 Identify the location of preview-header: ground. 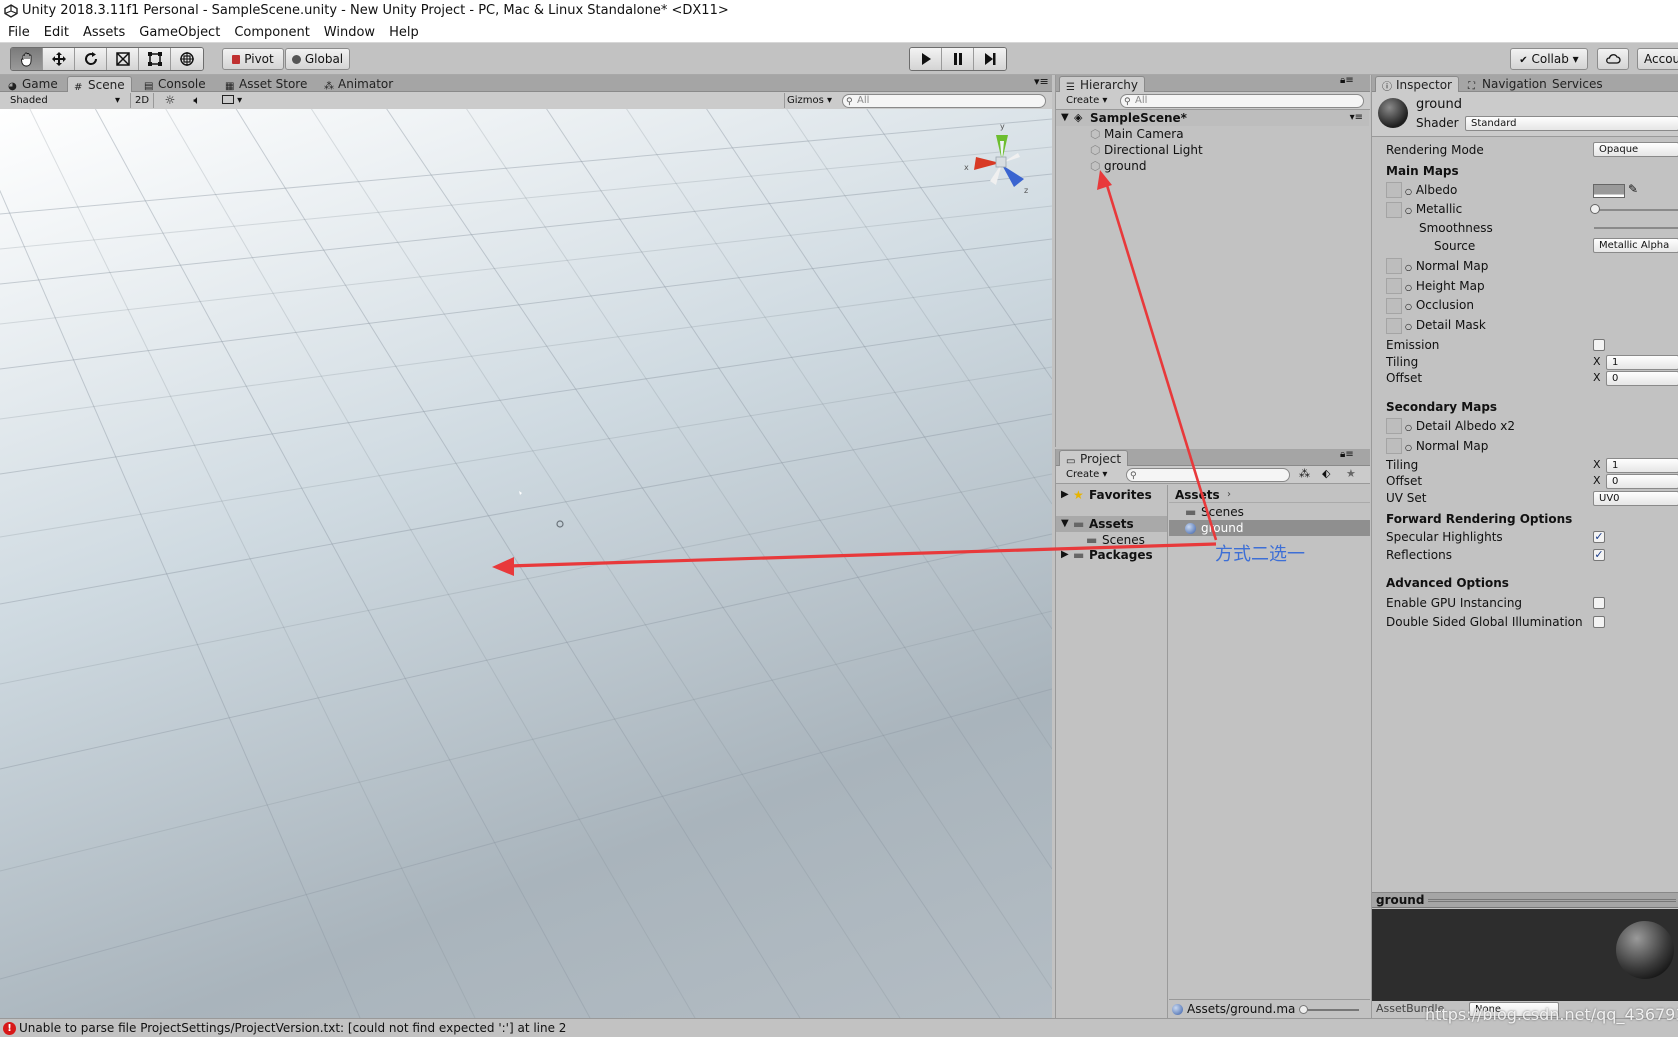
(1525, 900).